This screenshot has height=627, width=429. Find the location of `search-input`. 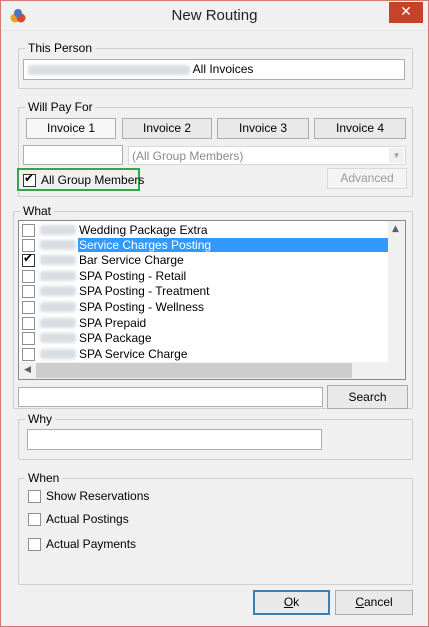

search-input is located at coordinates (170, 397).